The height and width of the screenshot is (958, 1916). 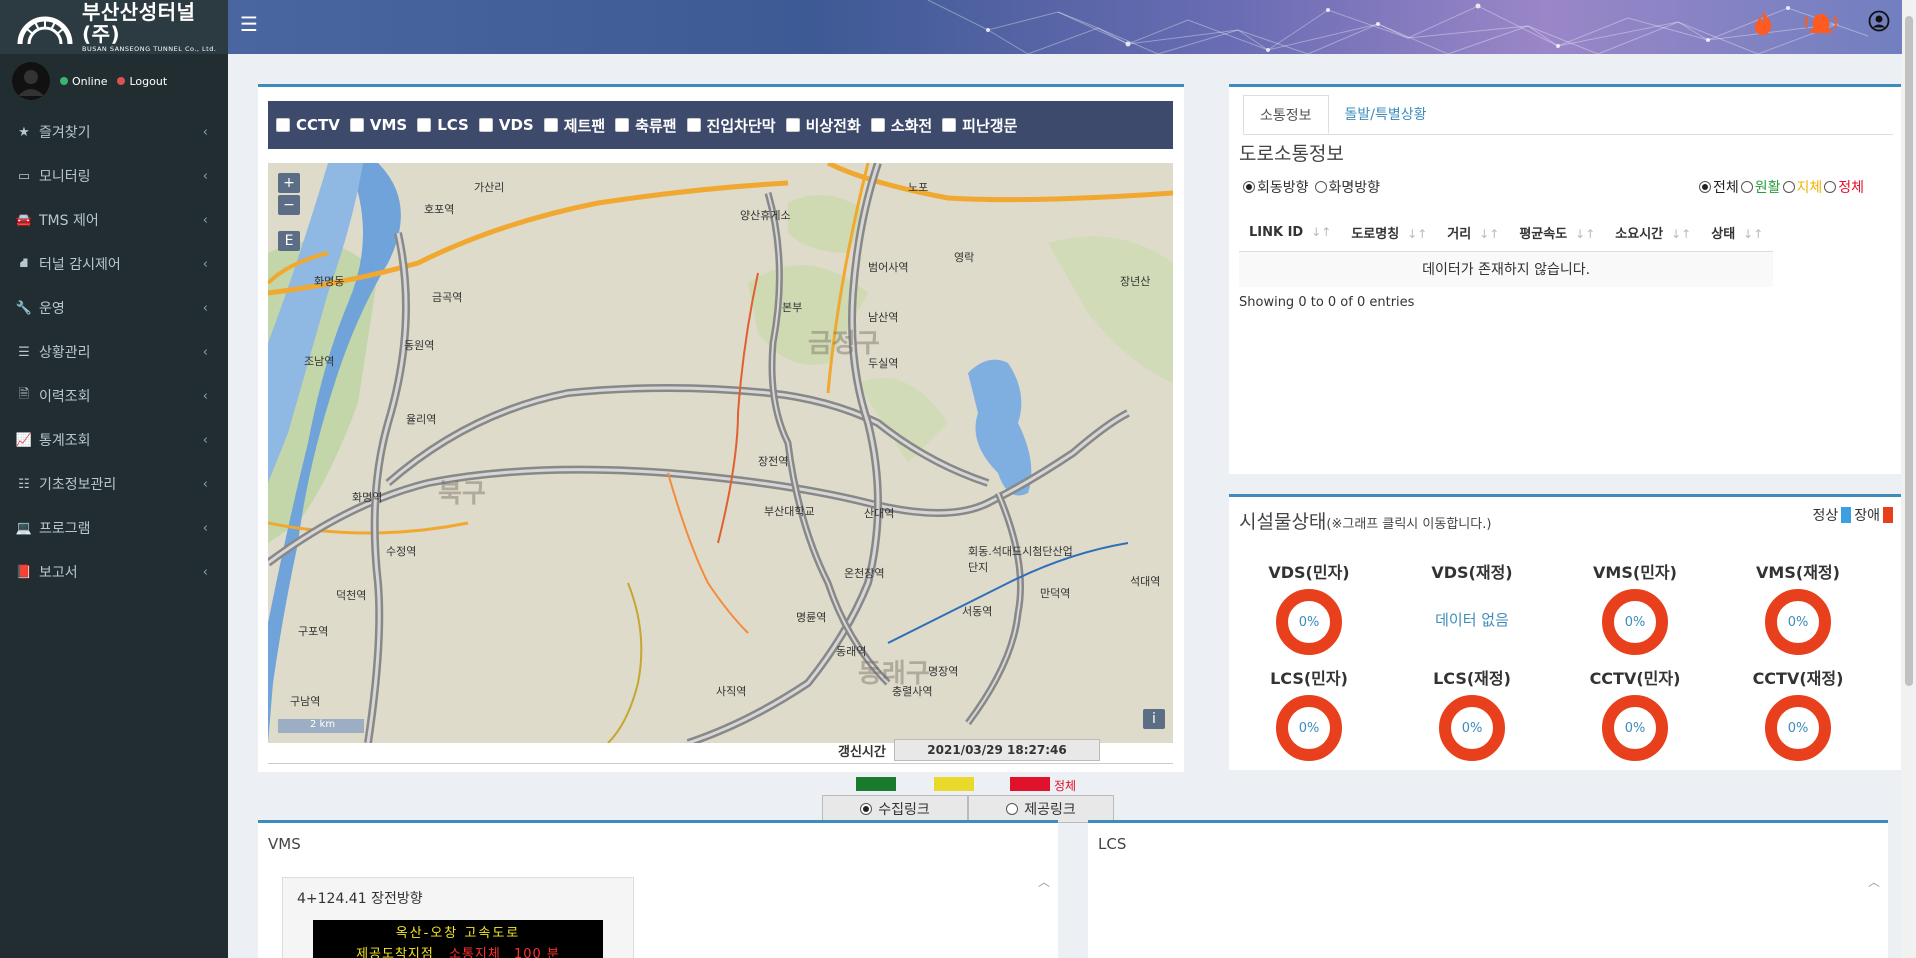 I want to click on map-info-button: i, so click(x=1154, y=719).